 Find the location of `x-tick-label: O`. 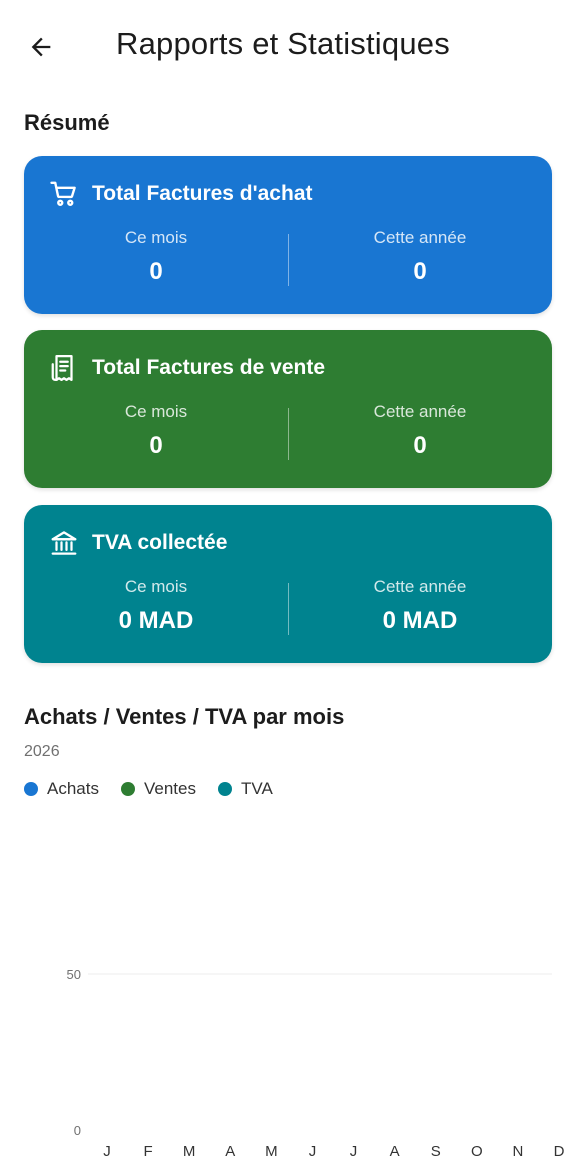

x-tick-label: O is located at coordinates (477, 1151).